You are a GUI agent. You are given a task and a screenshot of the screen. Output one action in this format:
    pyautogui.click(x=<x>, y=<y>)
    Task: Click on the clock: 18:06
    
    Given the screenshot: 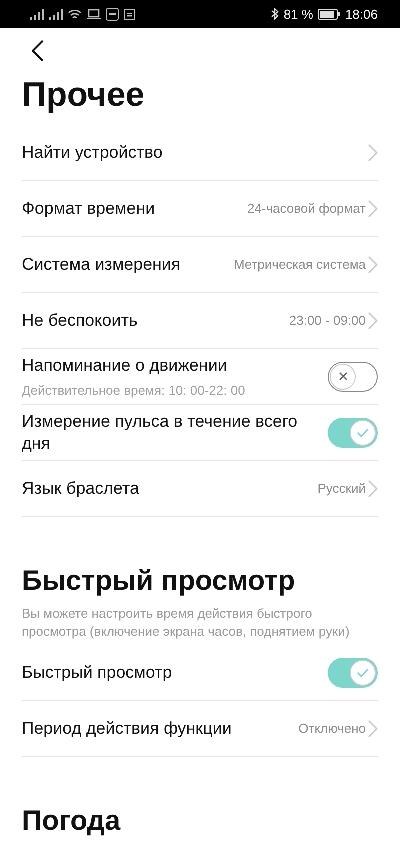 What is the action you would take?
    pyautogui.click(x=361, y=14)
    